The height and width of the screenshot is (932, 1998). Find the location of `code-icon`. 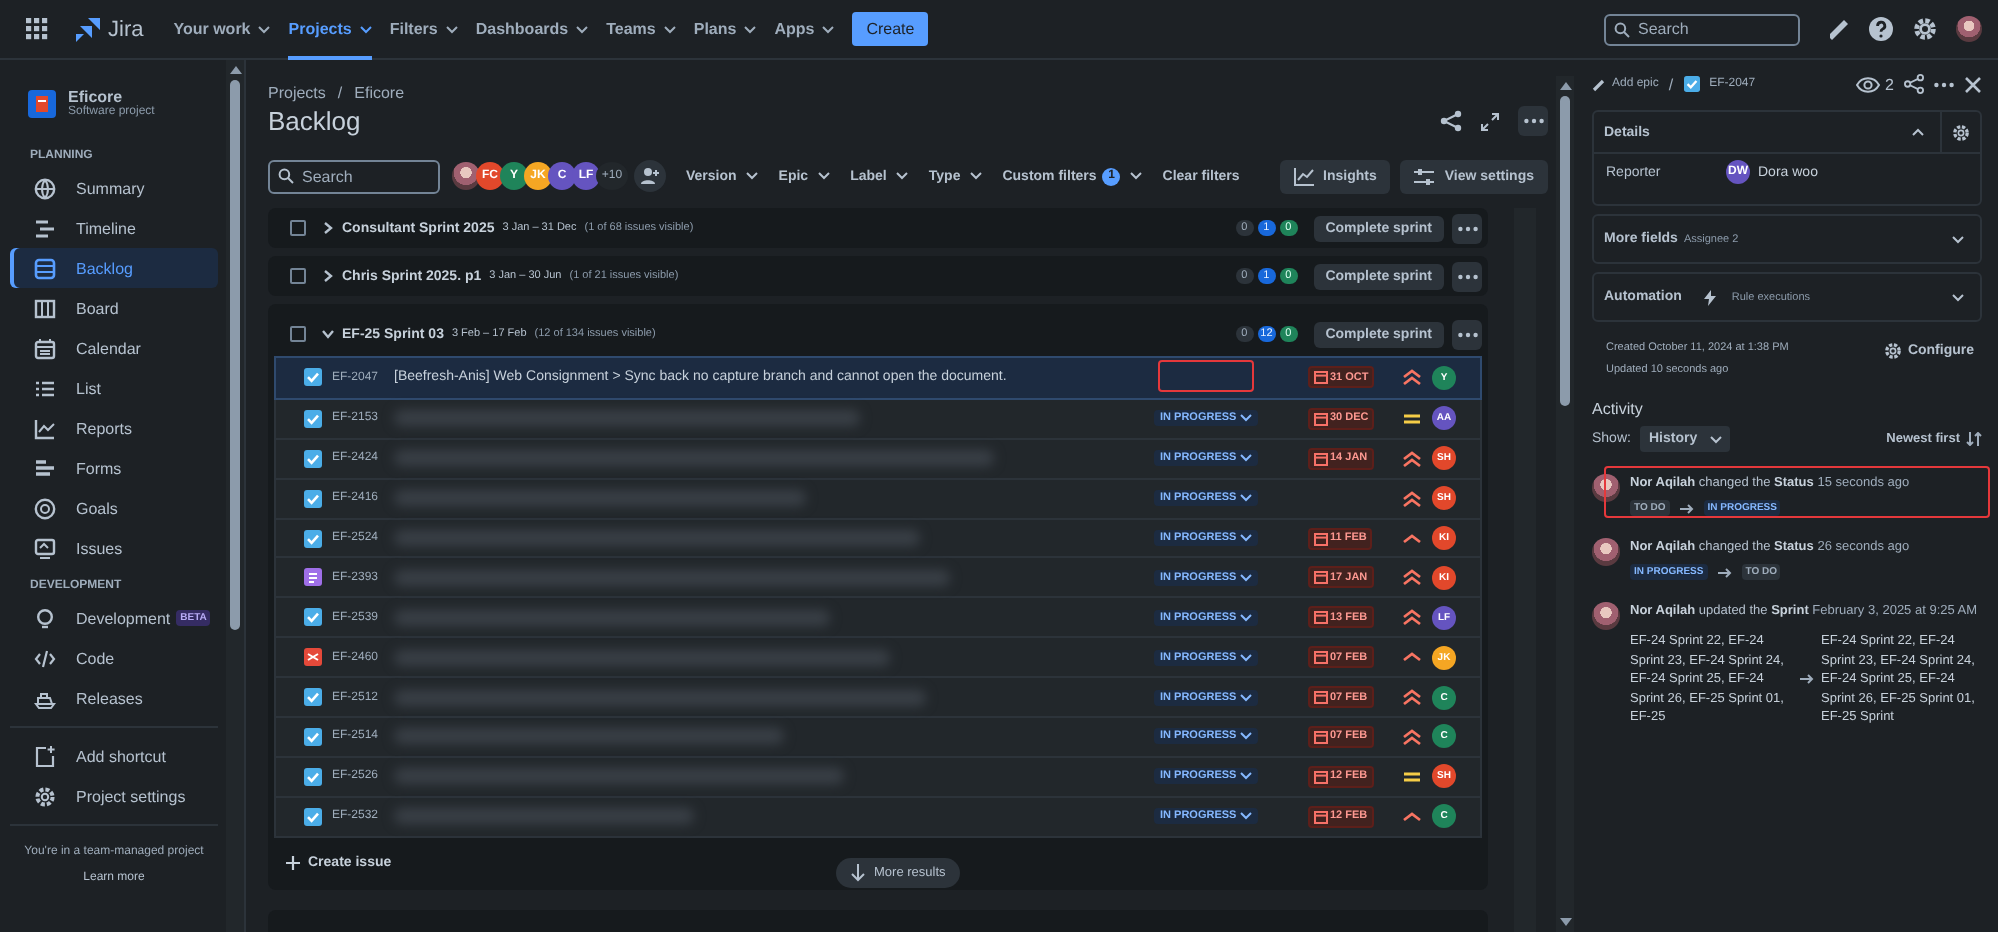

code-icon is located at coordinates (45, 658).